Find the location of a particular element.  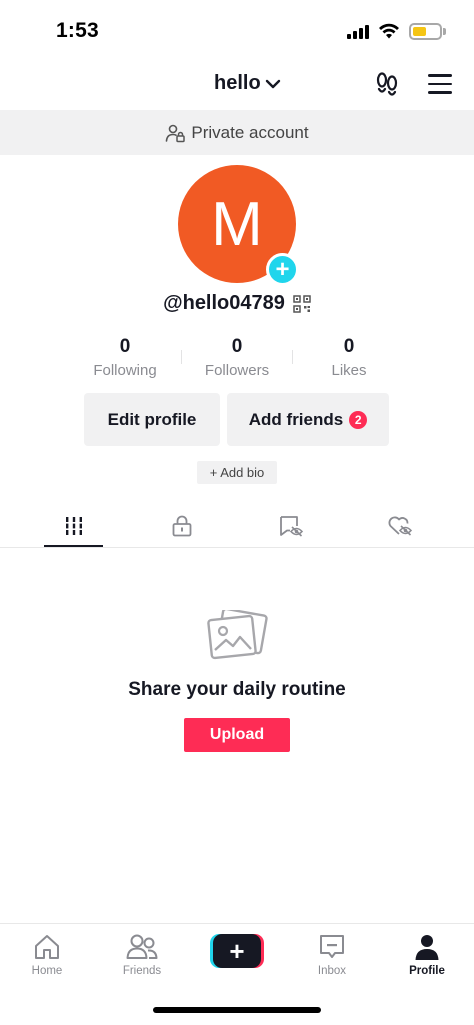

nav-inbox: Inbox is located at coordinates (332, 954).